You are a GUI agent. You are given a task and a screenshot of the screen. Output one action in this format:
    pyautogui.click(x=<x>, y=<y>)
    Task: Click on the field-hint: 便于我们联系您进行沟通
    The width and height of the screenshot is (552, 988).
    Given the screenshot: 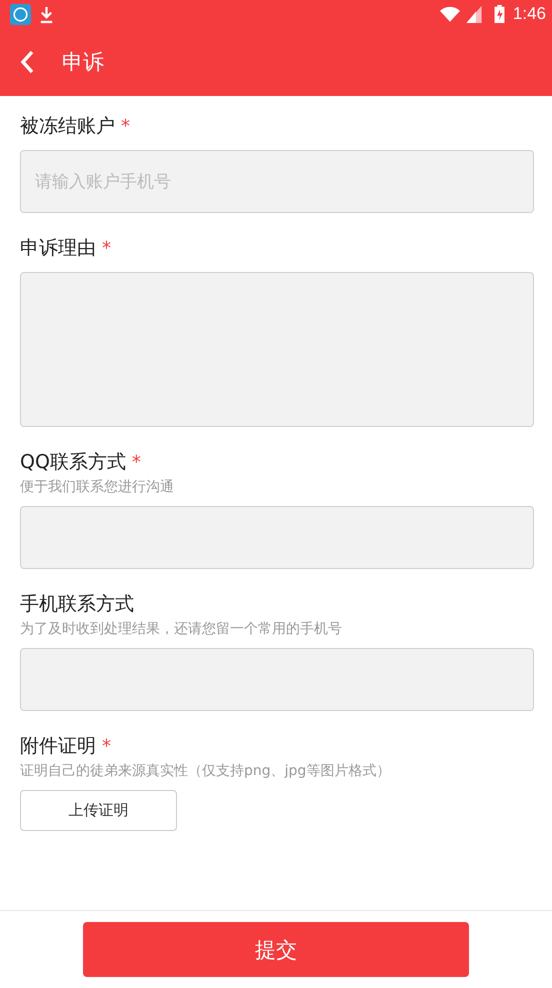 What is the action you would take?
    pyautogui.click(x=97, y=487)
    